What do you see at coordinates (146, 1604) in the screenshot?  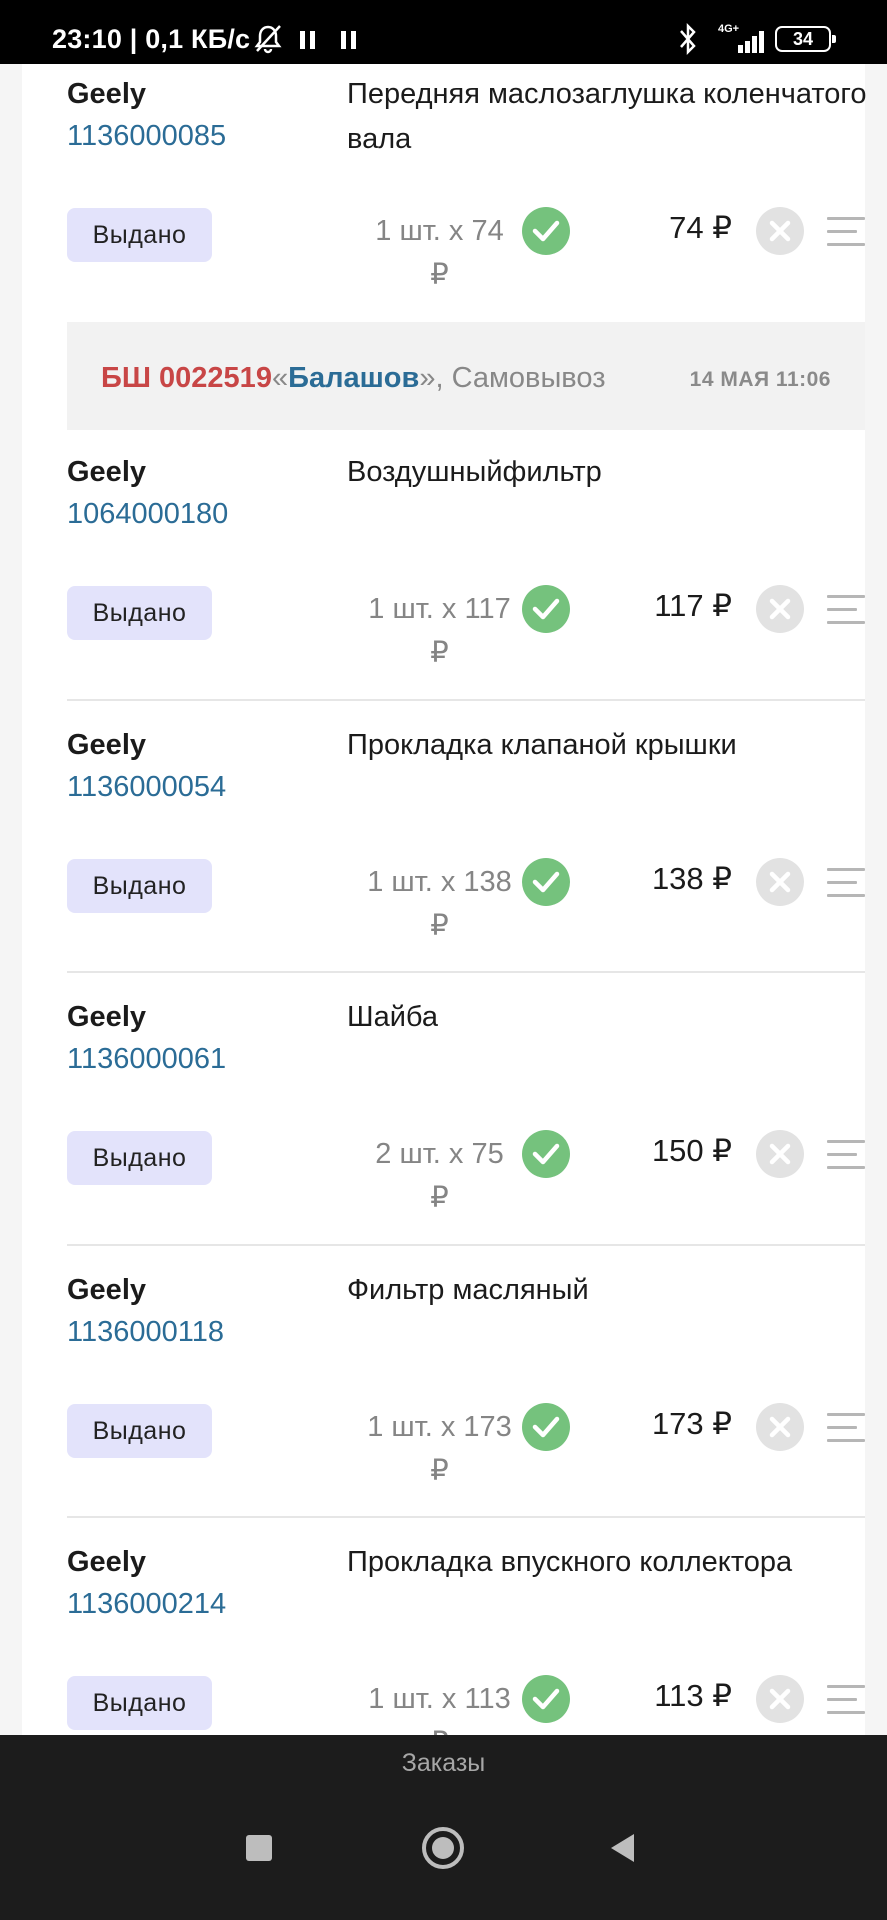 I see `item-article: 1136000214` at bounding box center [146, 1604].